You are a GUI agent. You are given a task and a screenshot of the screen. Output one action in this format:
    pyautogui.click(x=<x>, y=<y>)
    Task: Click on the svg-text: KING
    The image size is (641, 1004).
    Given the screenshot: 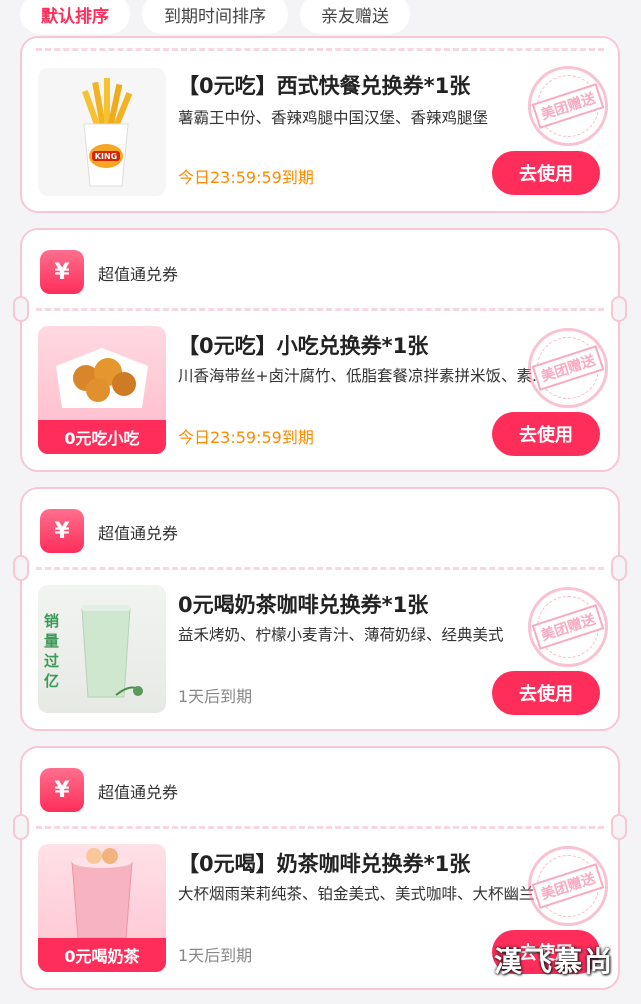 What is the action you would take?
    pyautogui.click(x=106, y=156)
    